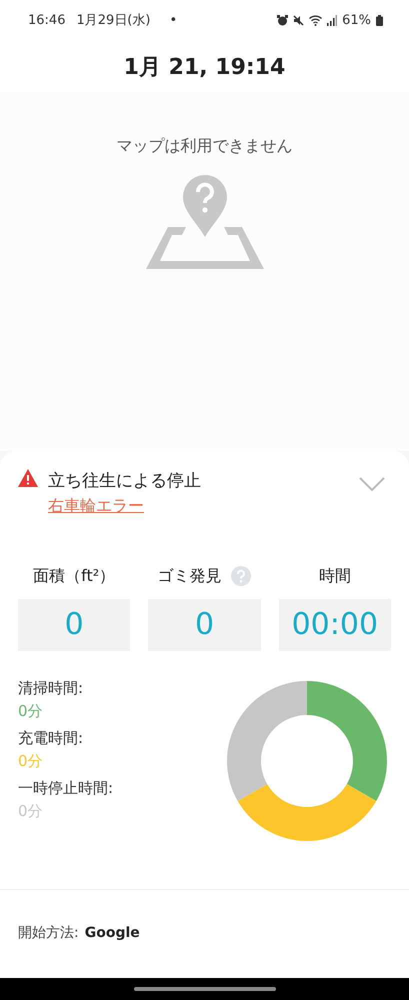 The height and width of the screenshot is (1000, 409). Describe the element at coordinates (315, 20) in the screenshot. I see `wifi-icon` at that location.